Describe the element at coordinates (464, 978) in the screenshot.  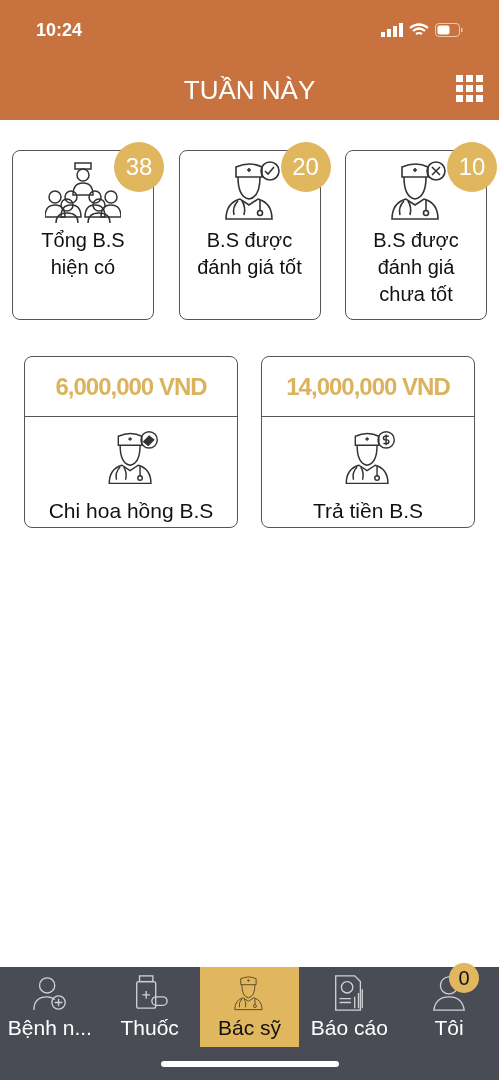
I see `notification-badge: 0` at that location.